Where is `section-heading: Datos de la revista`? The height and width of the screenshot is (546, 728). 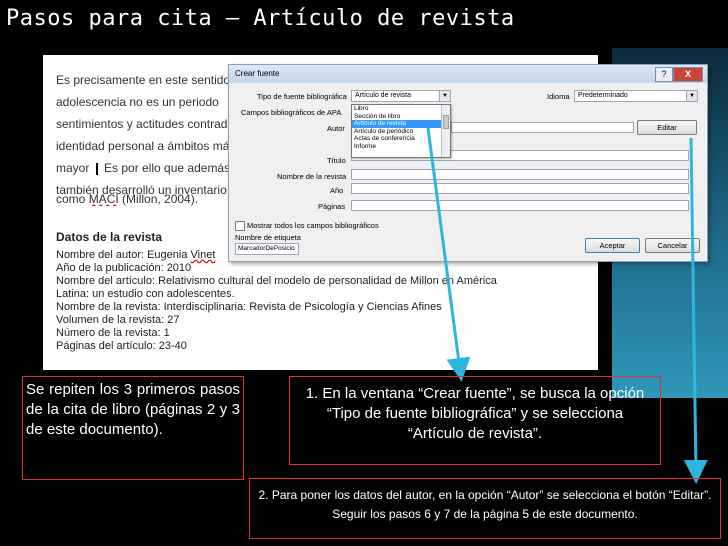 section-heading: Datos de la revista is located at coordinates (109, 237).